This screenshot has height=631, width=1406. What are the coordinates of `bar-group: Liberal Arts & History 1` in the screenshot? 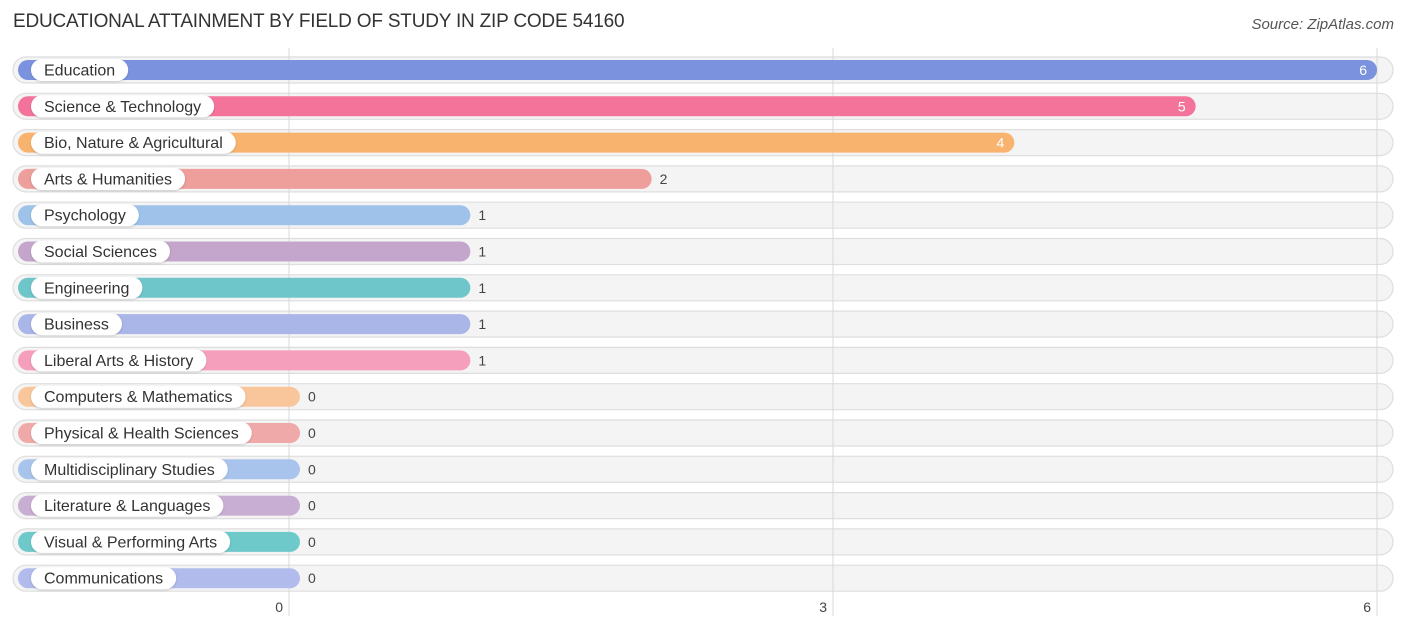 It's located at (252, 360).